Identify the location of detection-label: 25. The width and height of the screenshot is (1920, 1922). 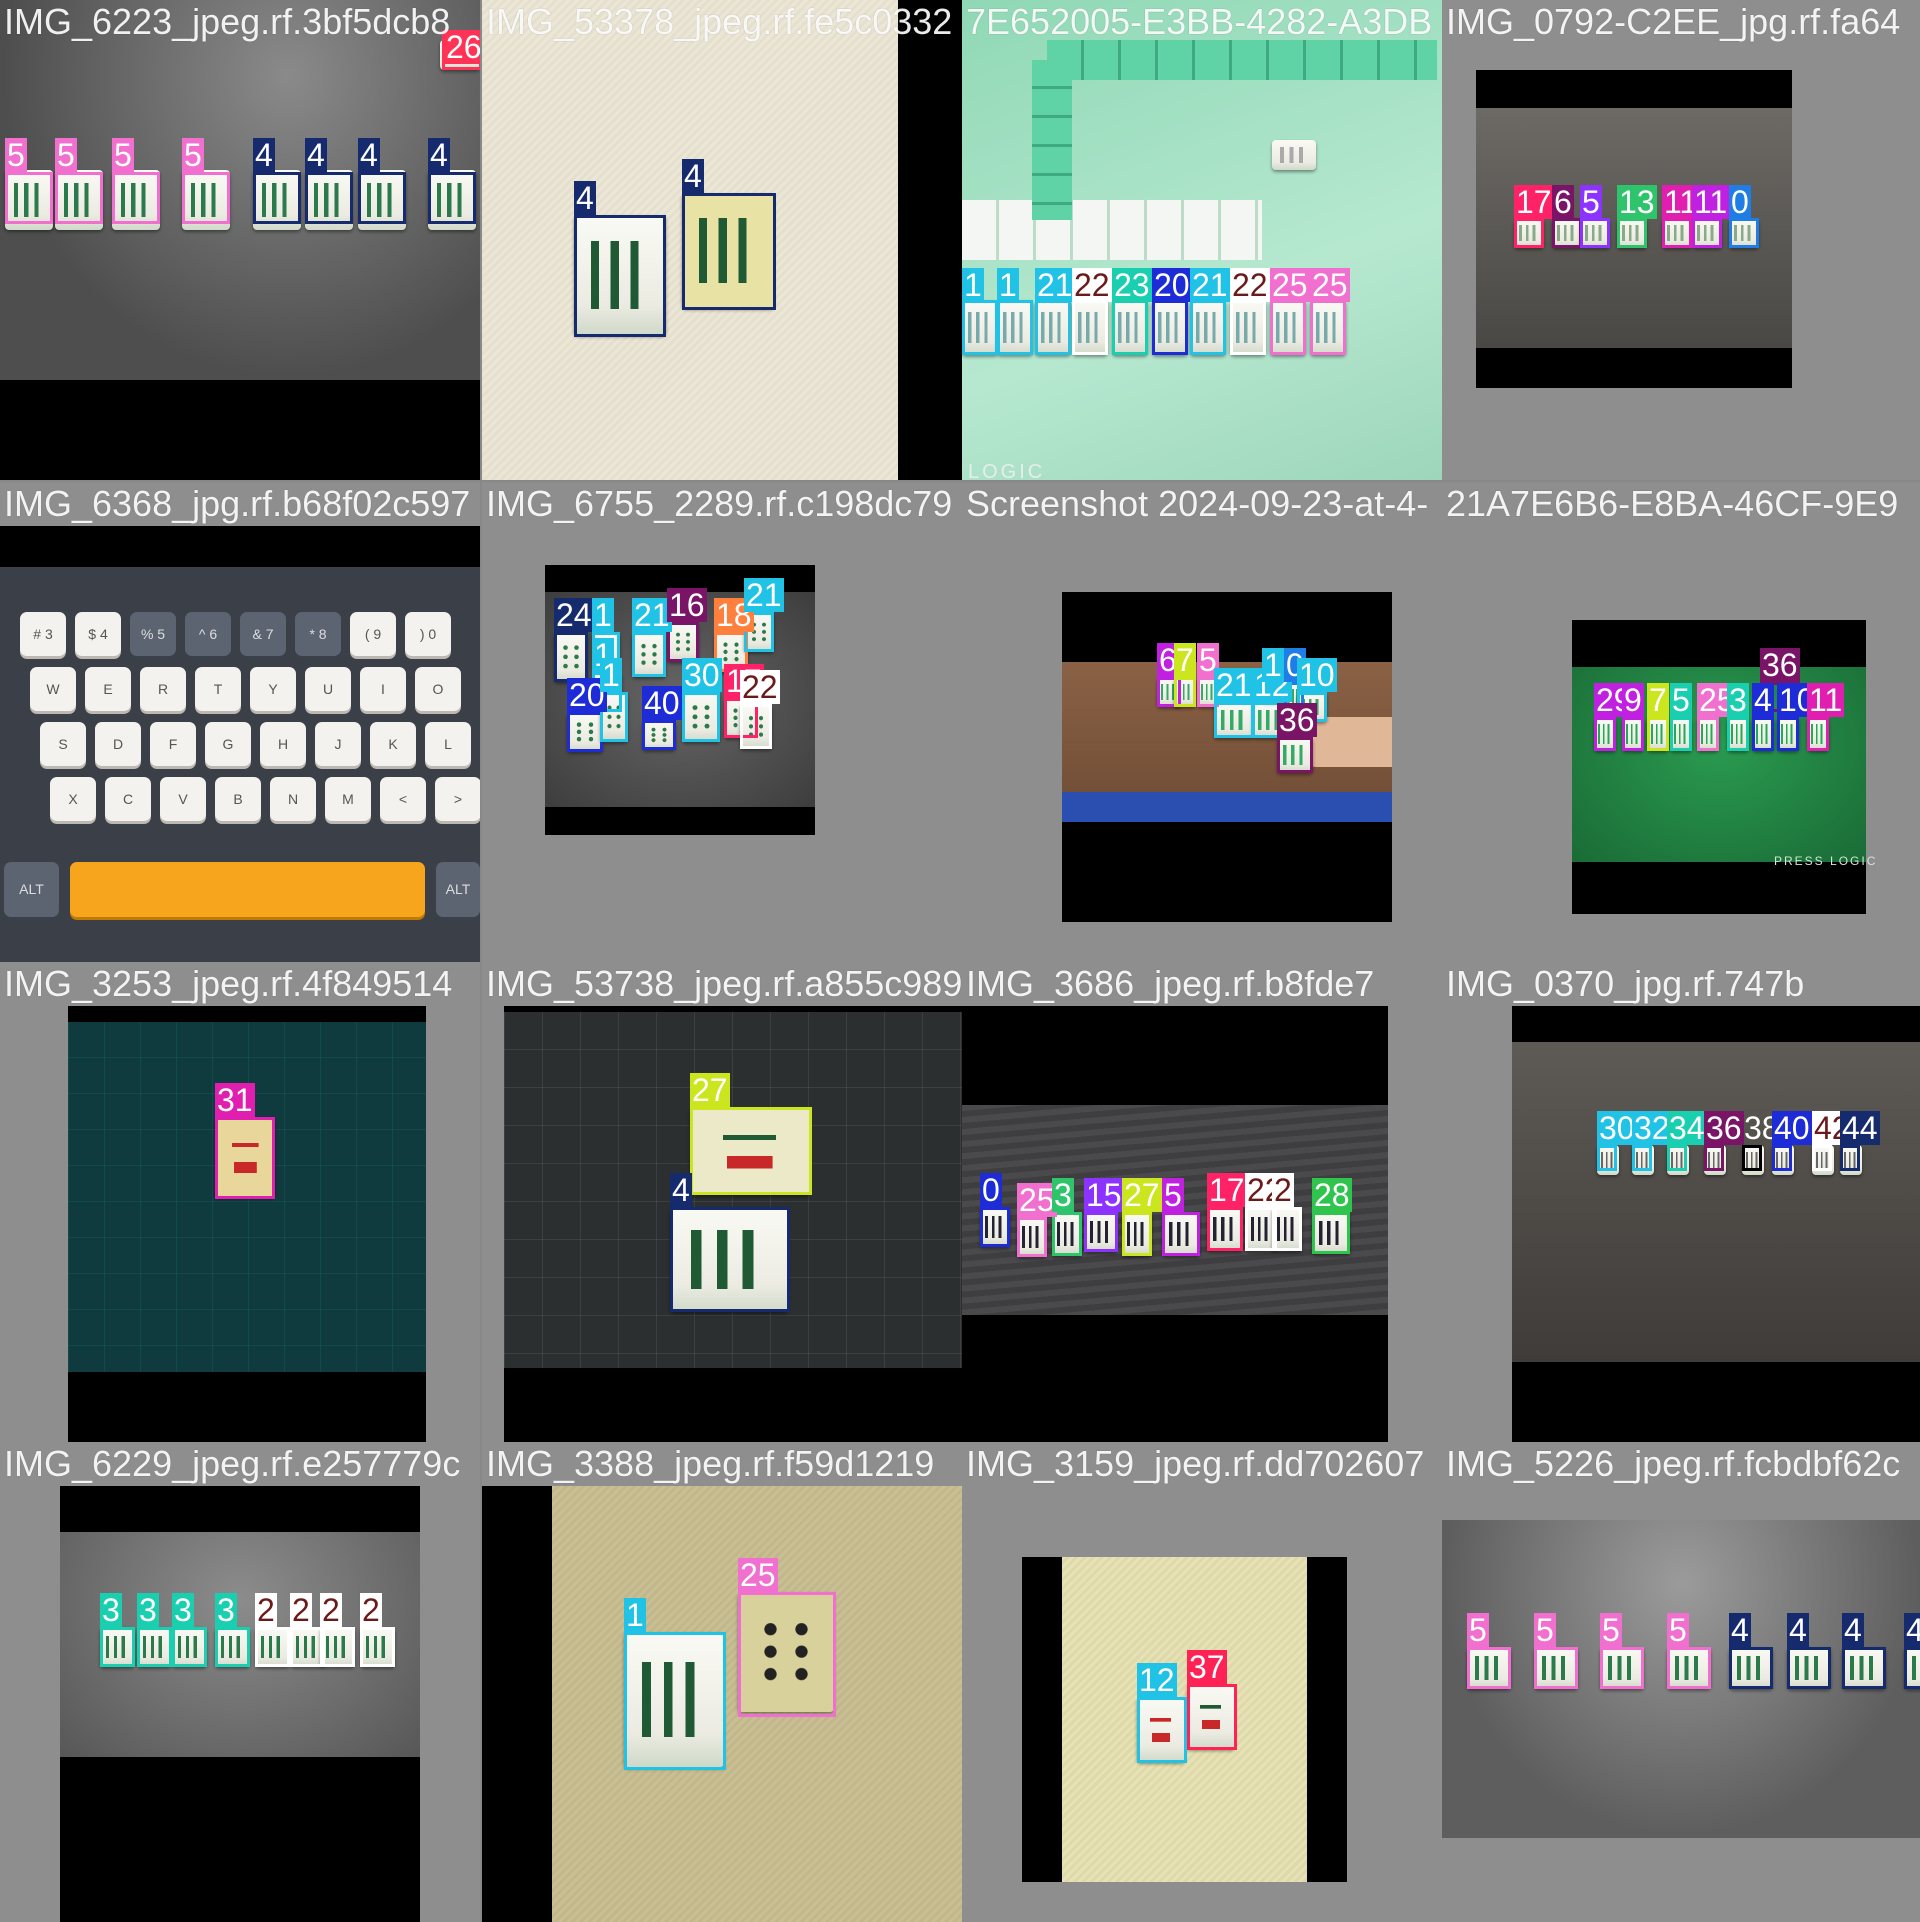
(758, 1575).